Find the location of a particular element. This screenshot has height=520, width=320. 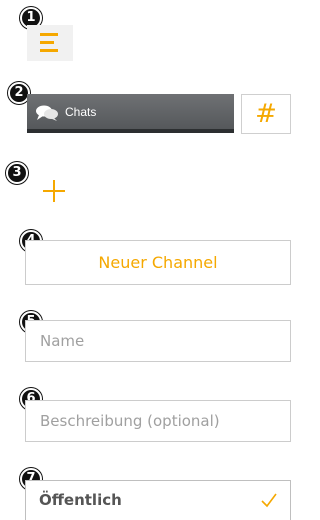

step-badge-3: 3 is located at coordinates (17, 173).